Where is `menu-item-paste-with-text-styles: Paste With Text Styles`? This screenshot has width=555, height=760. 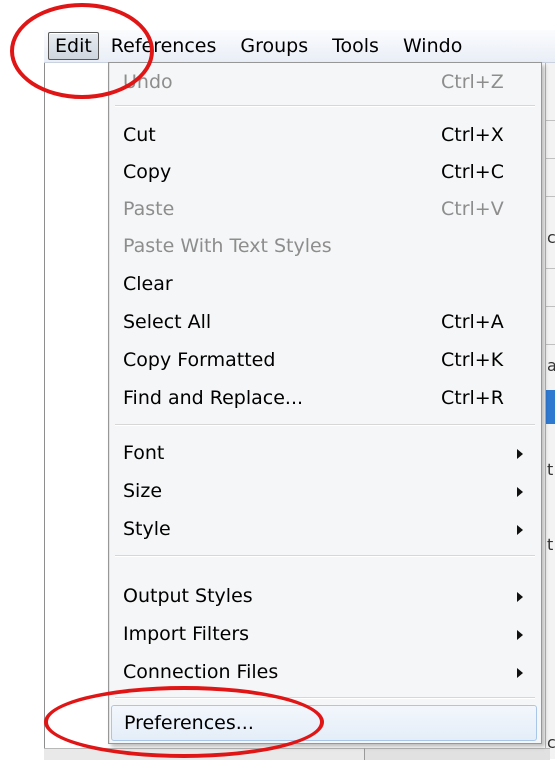 menu-item-paste-with-text-styles: Paste With Text Styles is located at coordinates (324, 247).